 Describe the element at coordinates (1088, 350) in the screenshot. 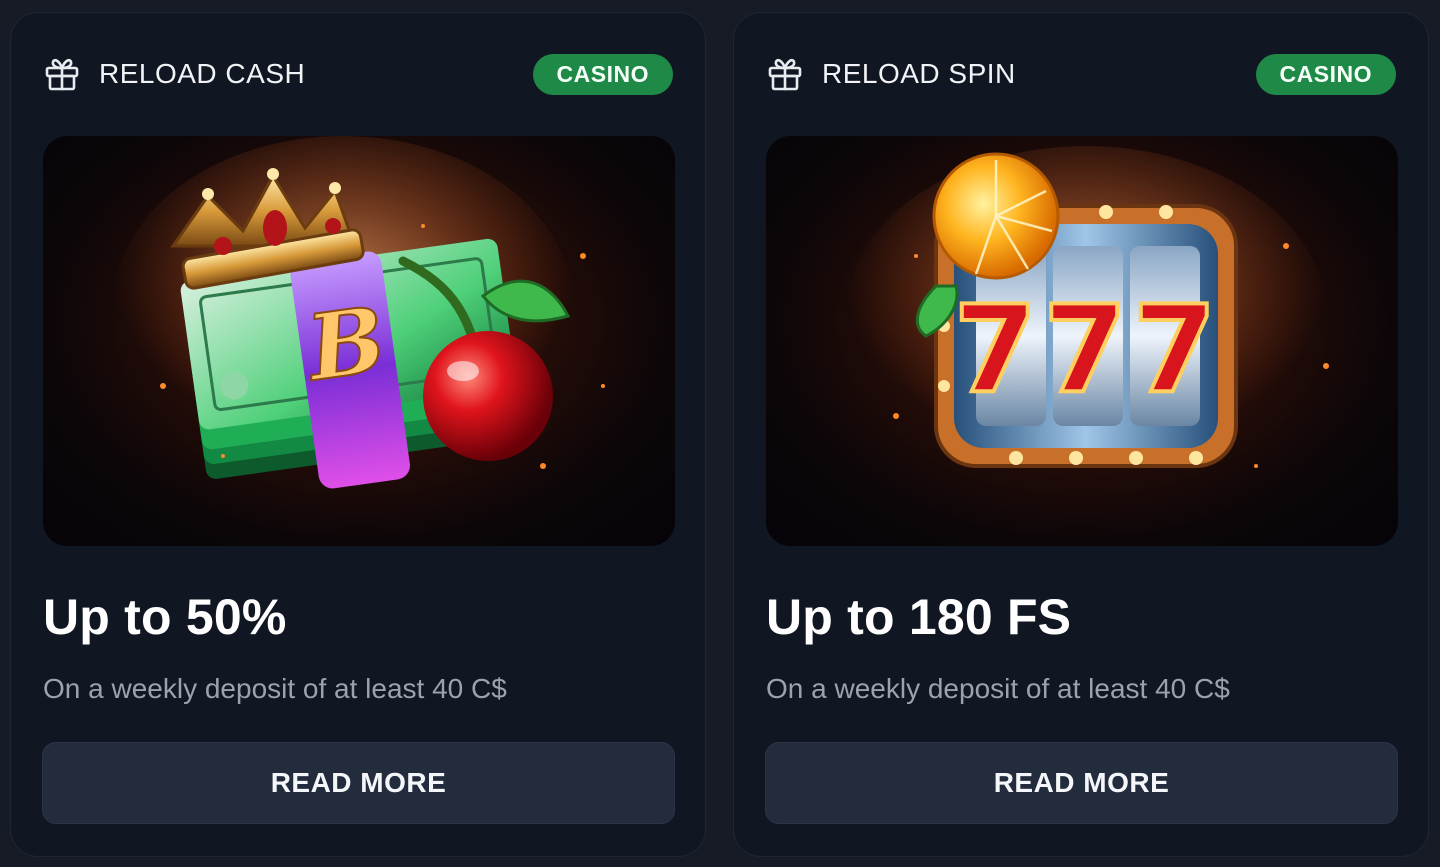

I see `illustration-777: 777` at that location.